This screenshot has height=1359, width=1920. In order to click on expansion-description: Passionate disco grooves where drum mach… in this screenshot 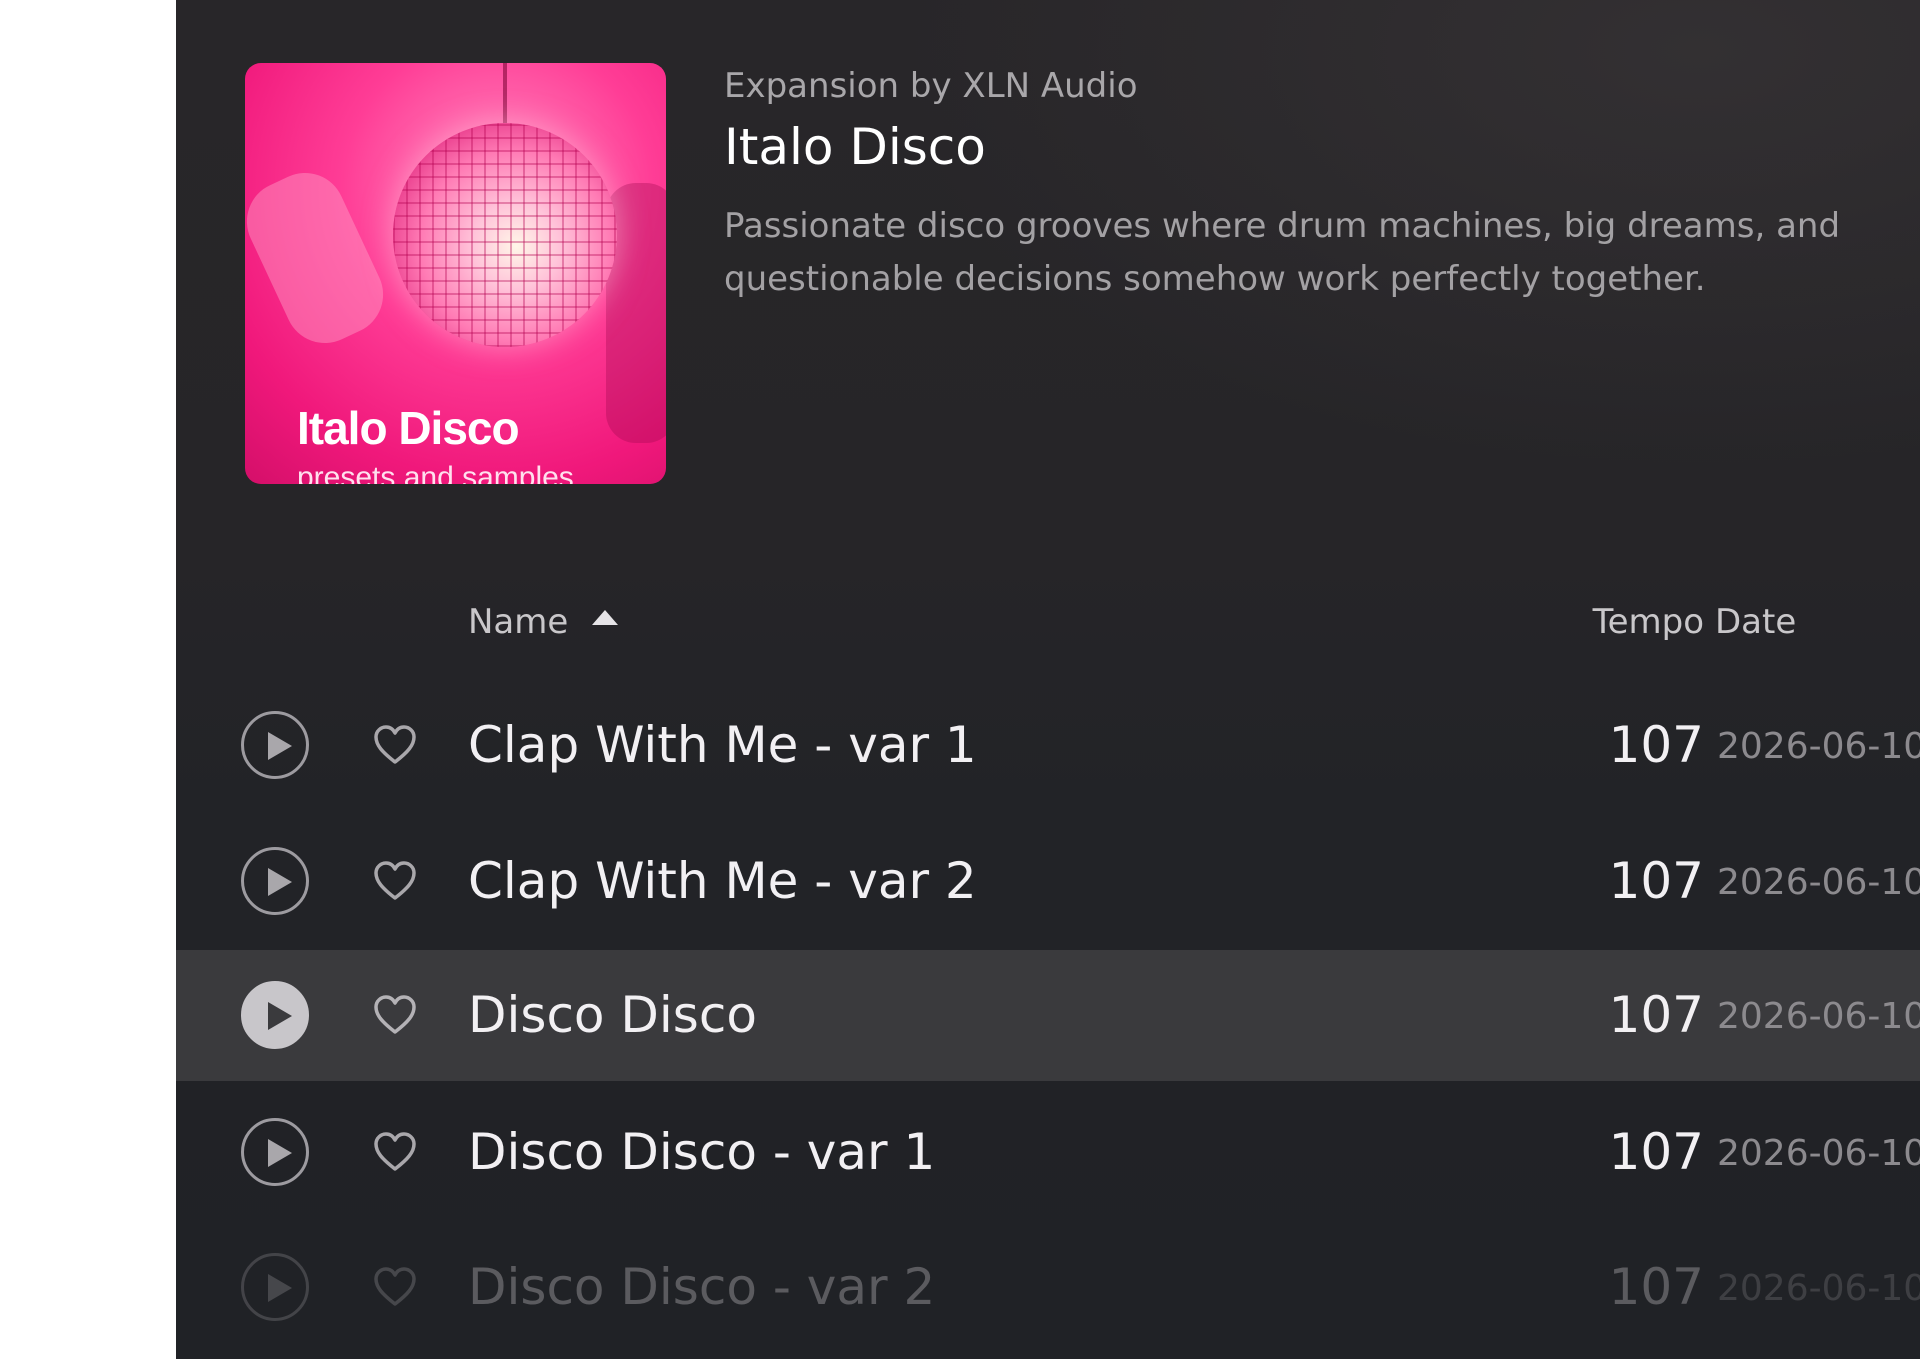, I will do `click(1282, 252)`.